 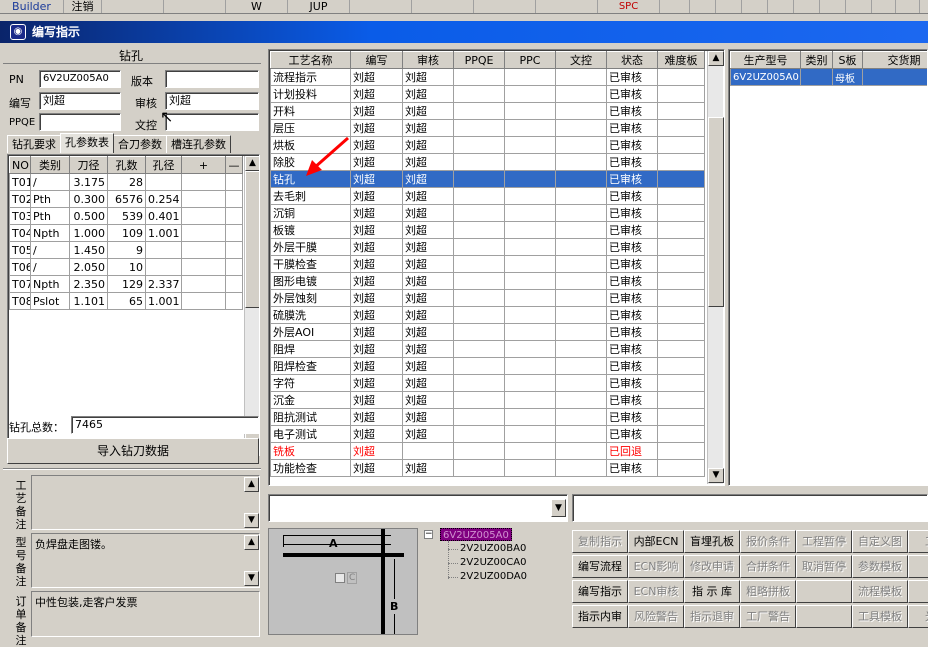 I want to click on process-row: 图形电镀刘超刘超已审核, so click(x=488, y=281).